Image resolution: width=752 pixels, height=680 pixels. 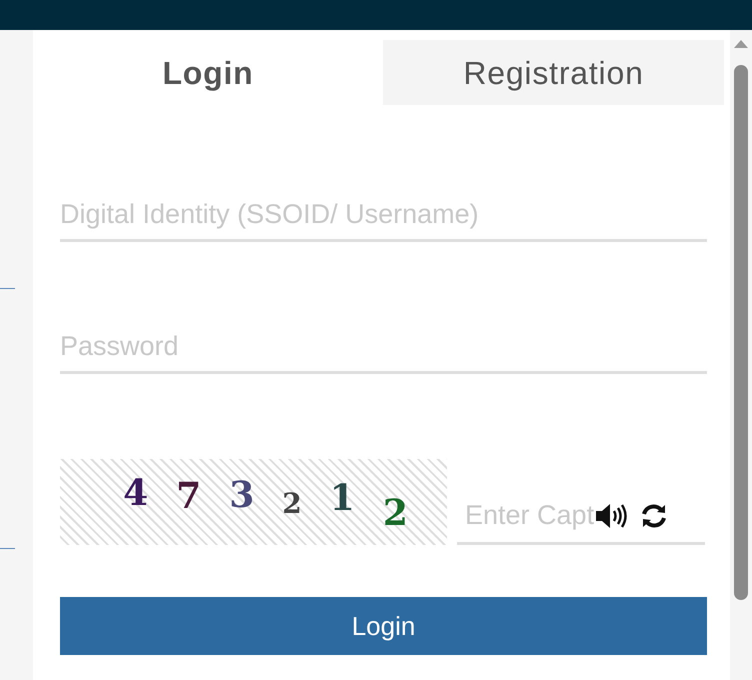 What do you see at coordinates (189, 496) in the screenshot?
I see `captcha-character: 7` at bounding box center [189, 496].